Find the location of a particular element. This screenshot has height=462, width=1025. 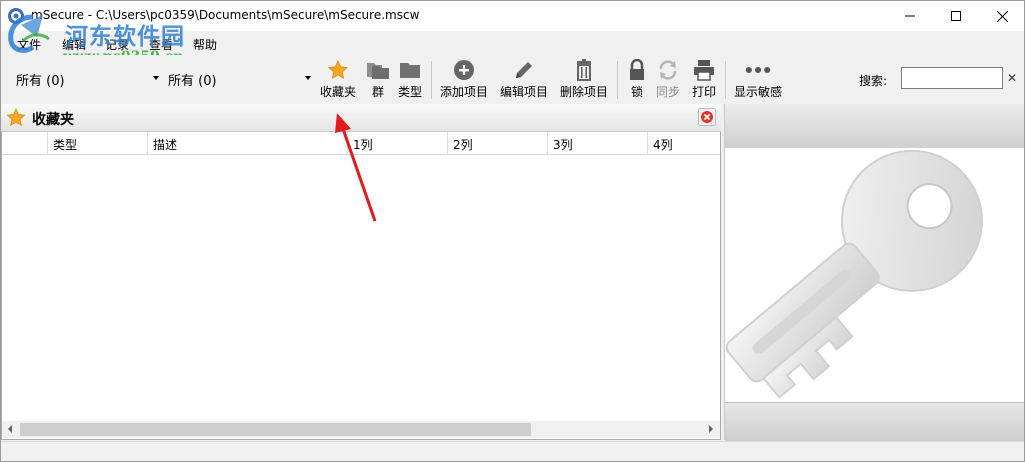

scroll-right-icon is located at coordinates (711, 429).